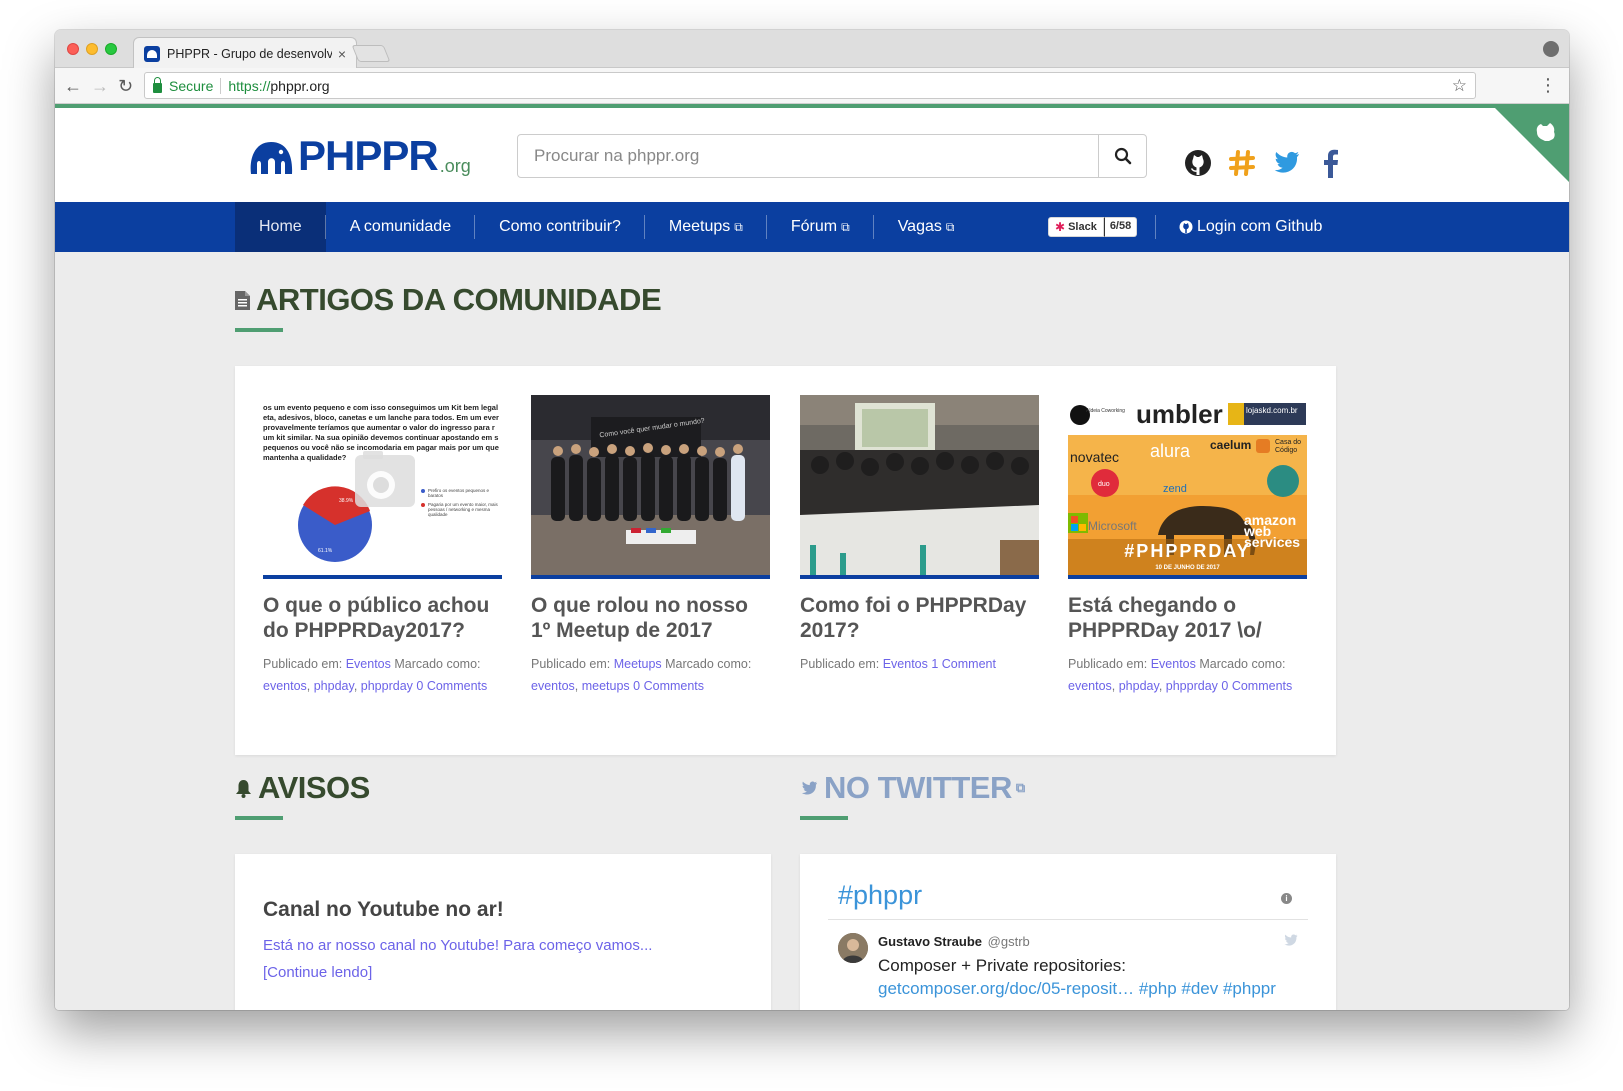 This screenshot has width=1623, height=1091. What do you see at coordinates (125, 86) in the screenshot?
I see `reload-icon: ↻` at bounding box center [125, 86].